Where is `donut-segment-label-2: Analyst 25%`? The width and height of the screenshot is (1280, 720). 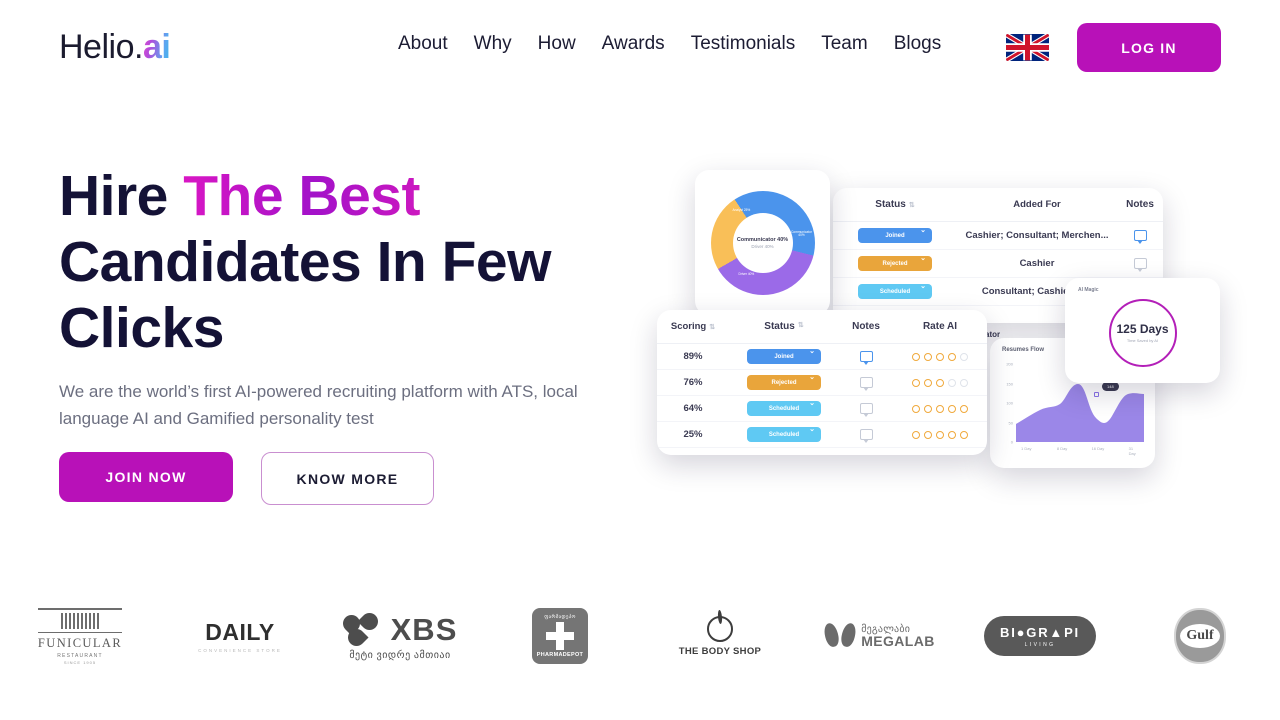
donut-segment-label-2: Analyst 25% is located at coordinates (741, 209).